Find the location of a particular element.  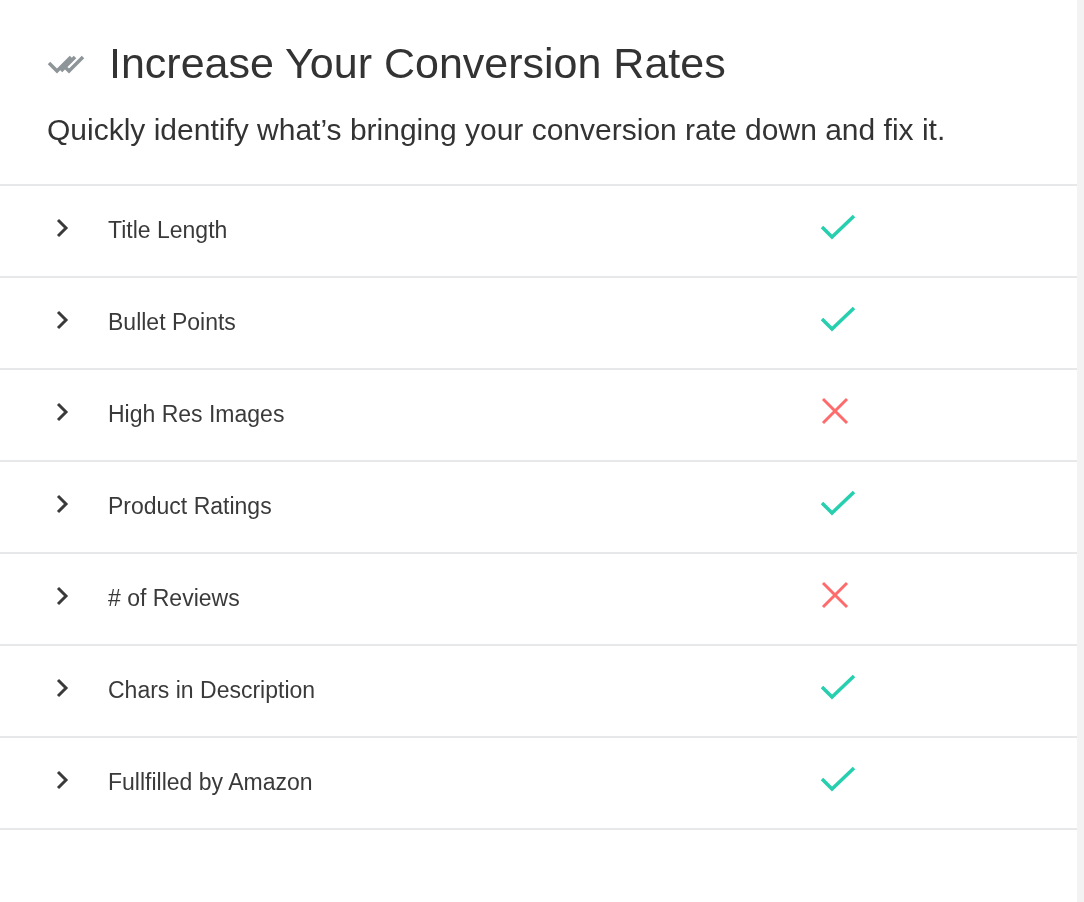

check-row: Bullet Points is located at coordinates (538, 323).